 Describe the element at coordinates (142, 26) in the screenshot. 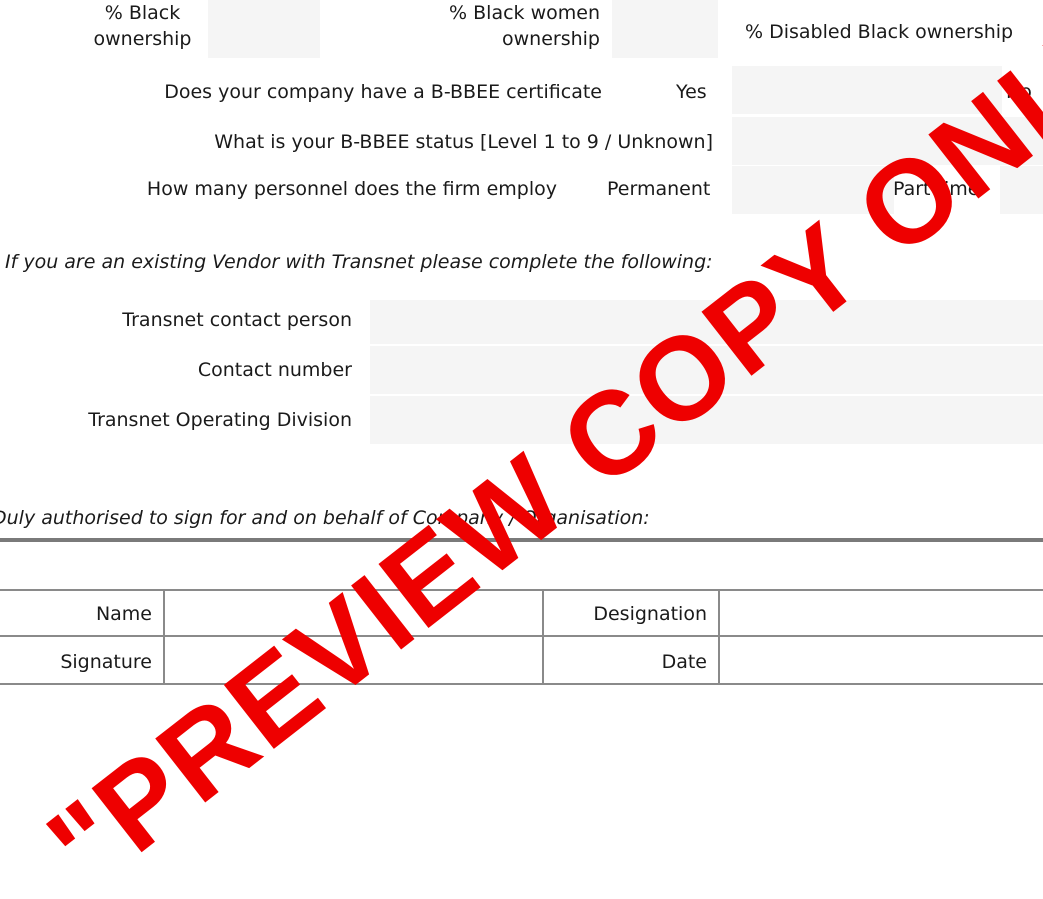

I see `black-ownership-label: % Black ownership` at that location.